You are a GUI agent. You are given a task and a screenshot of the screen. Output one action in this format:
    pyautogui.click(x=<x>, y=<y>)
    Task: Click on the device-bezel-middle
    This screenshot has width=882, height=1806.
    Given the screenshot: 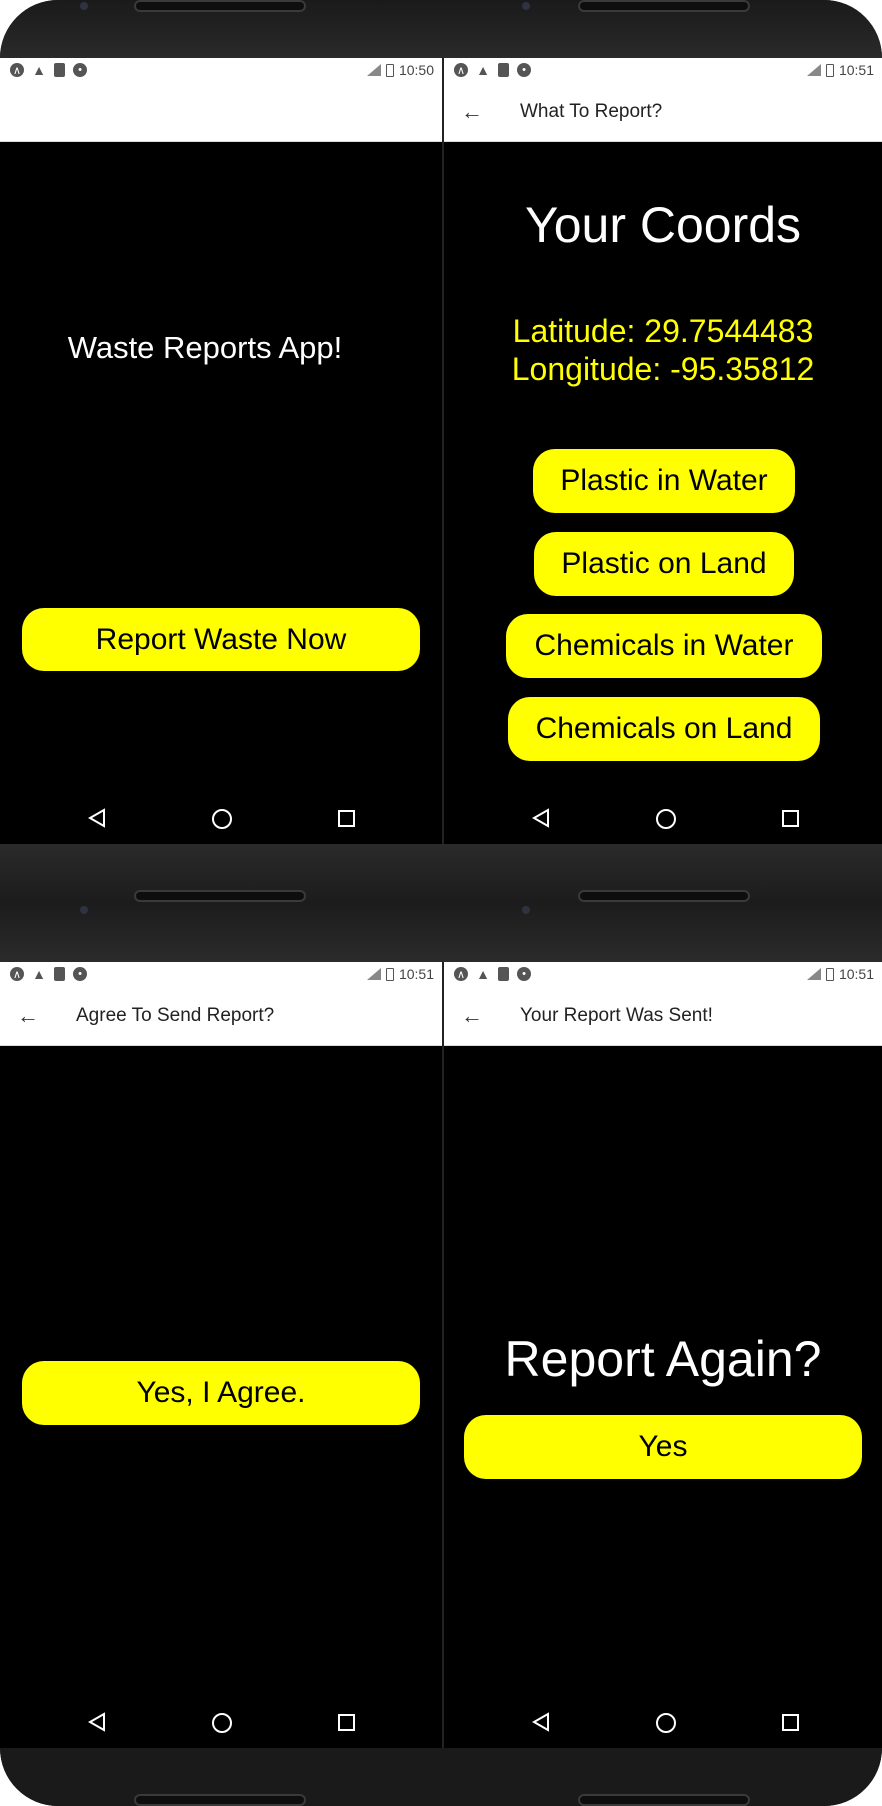 What is the action you would take?
    pyautogui.click(x=441, y=903)
    